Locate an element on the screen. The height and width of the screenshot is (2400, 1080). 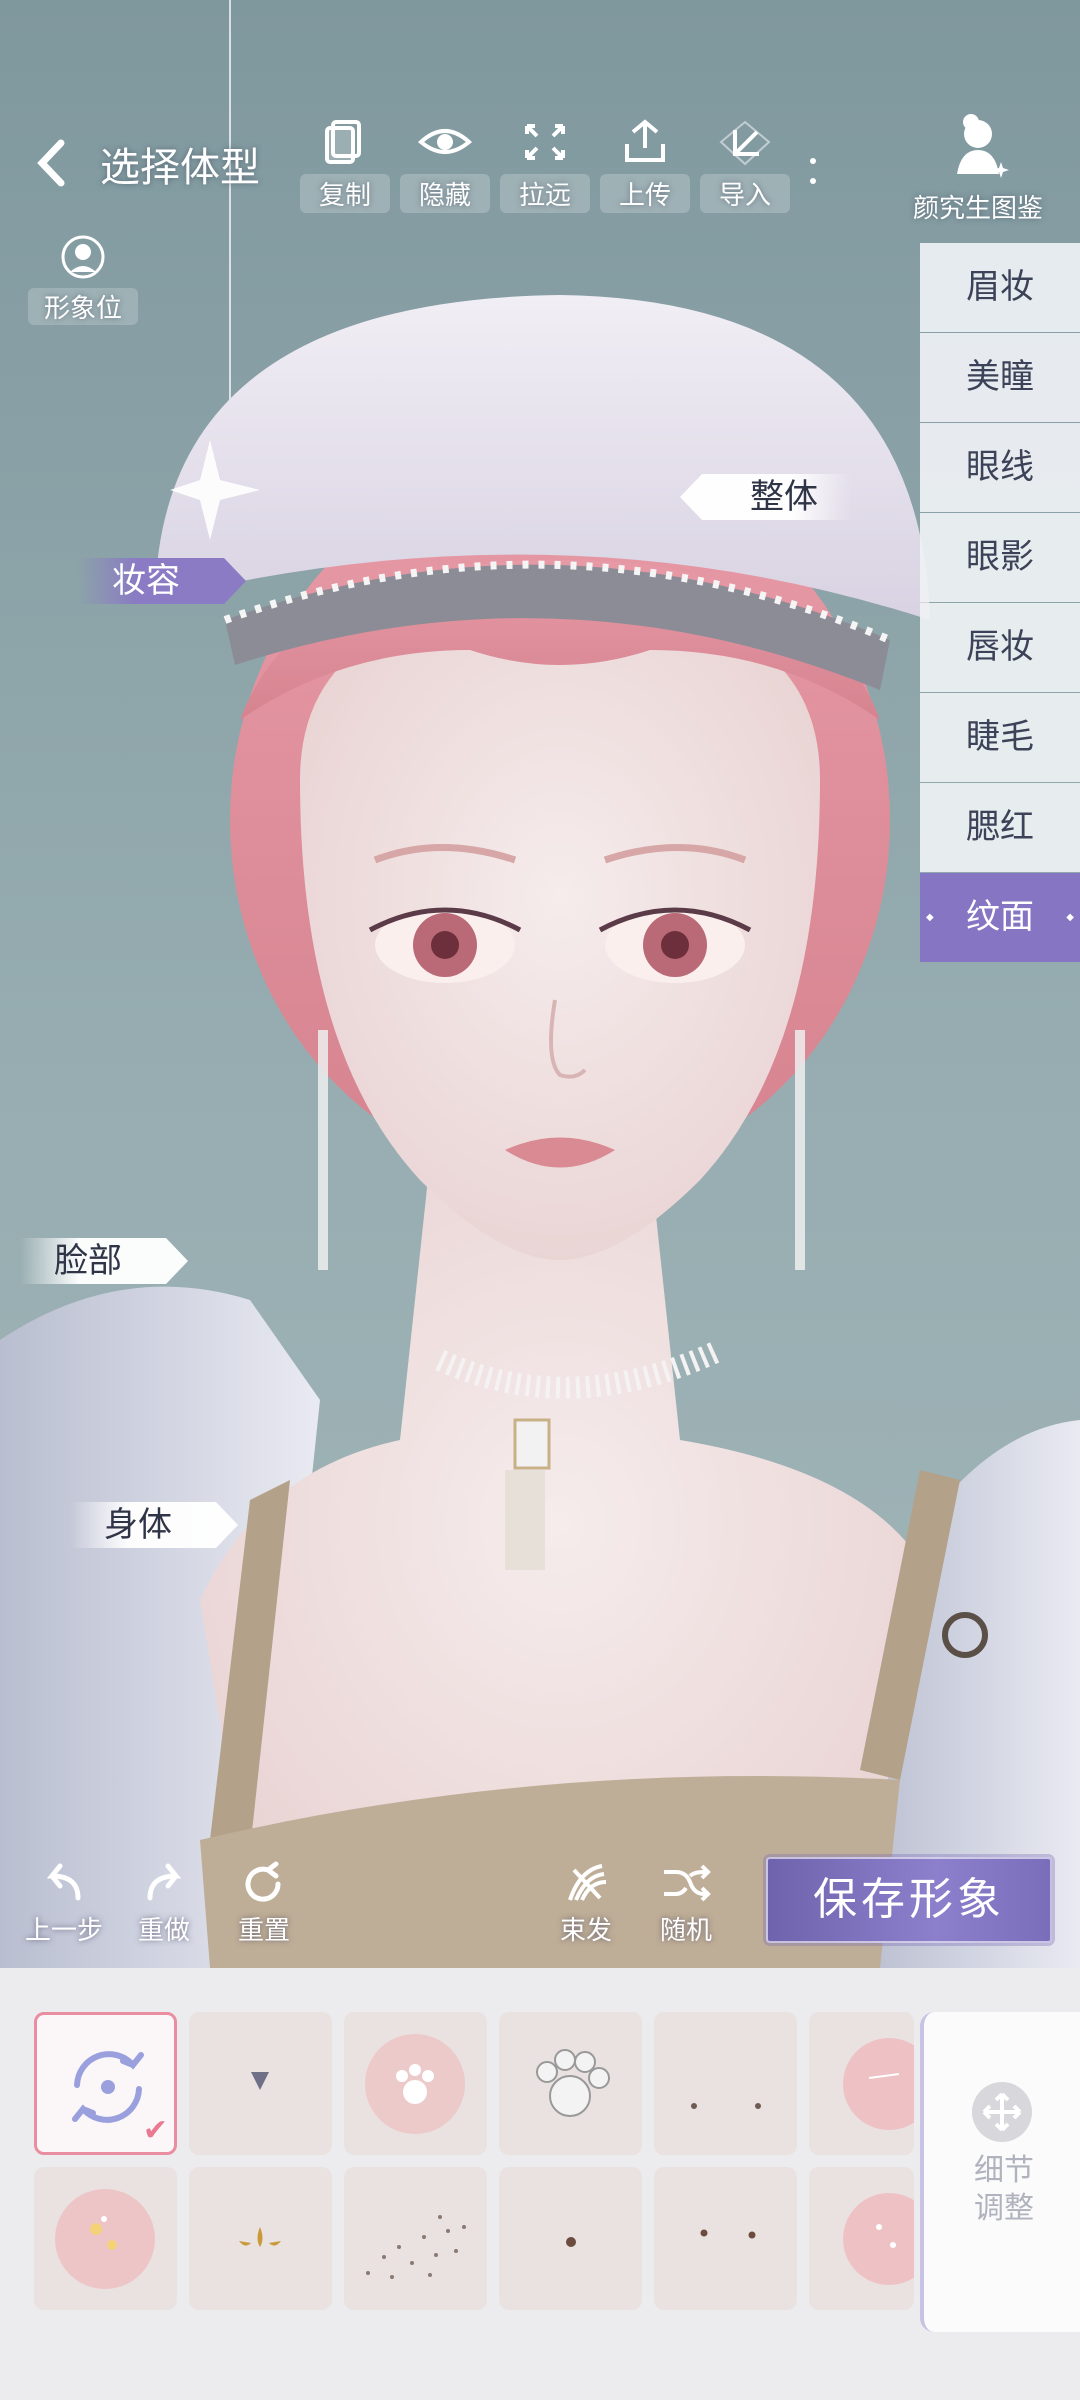
glitter-blush-icon is located at coordinates (878, 2239).